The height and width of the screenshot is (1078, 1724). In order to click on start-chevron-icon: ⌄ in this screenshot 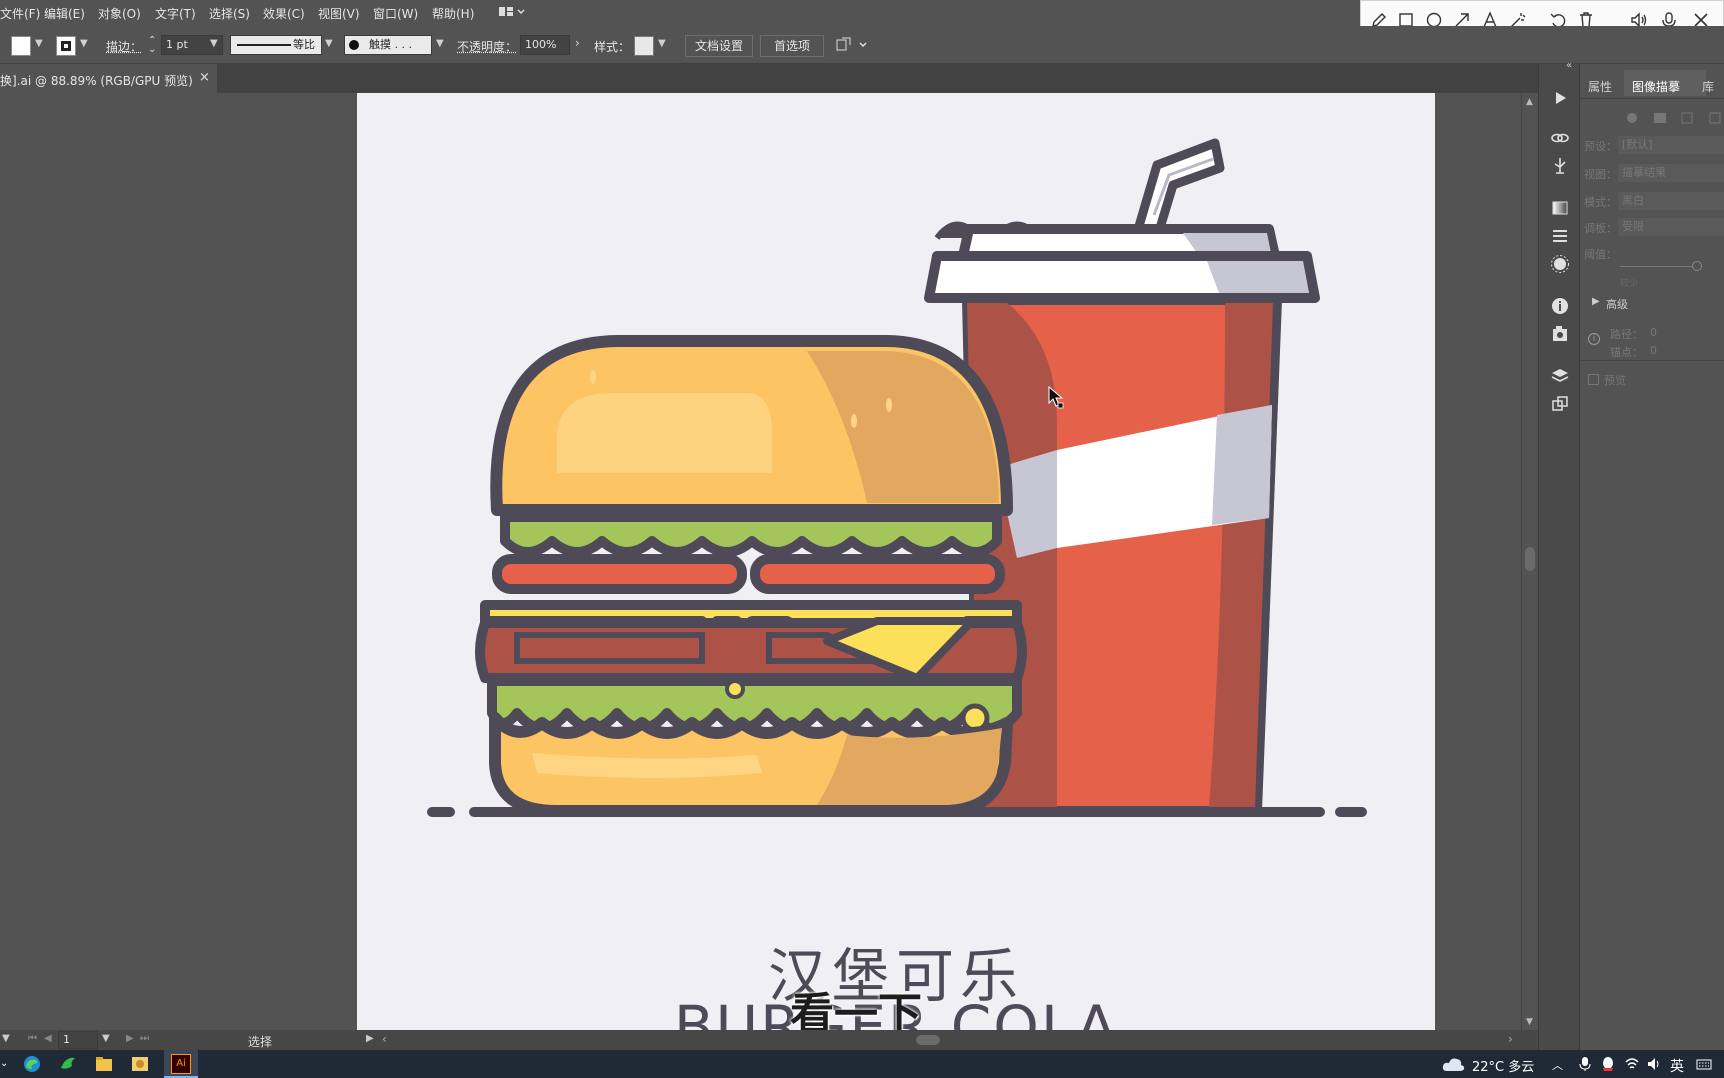, I will do `click(4, 1063)`.